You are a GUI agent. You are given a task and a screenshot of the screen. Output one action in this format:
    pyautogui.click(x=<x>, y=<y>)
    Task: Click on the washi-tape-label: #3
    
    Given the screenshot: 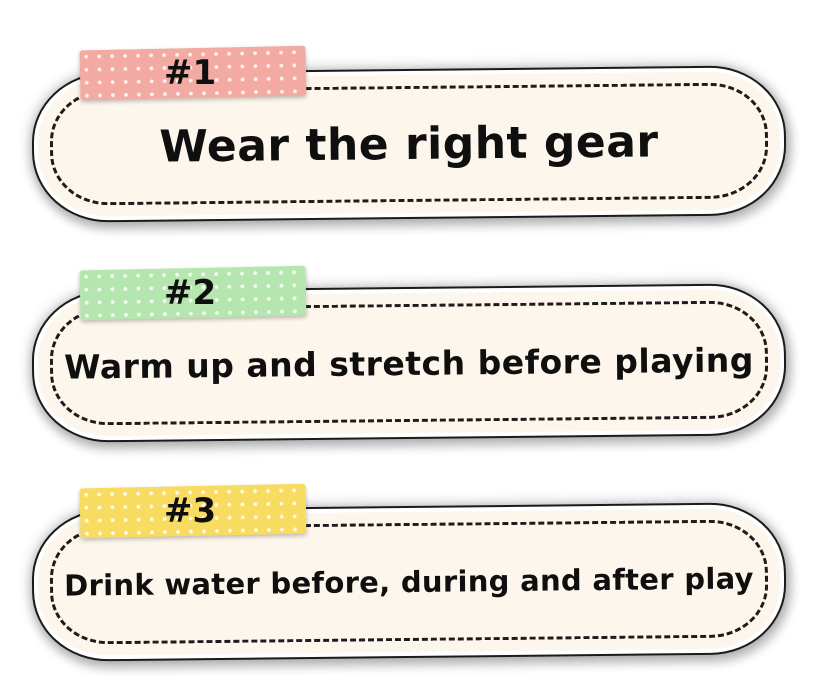 What is the action you would take?
    pyautogui.click(x=193, y=511)
    